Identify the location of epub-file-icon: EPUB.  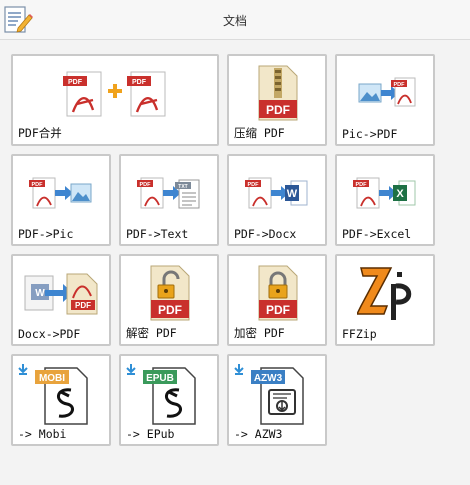
(161, 394).